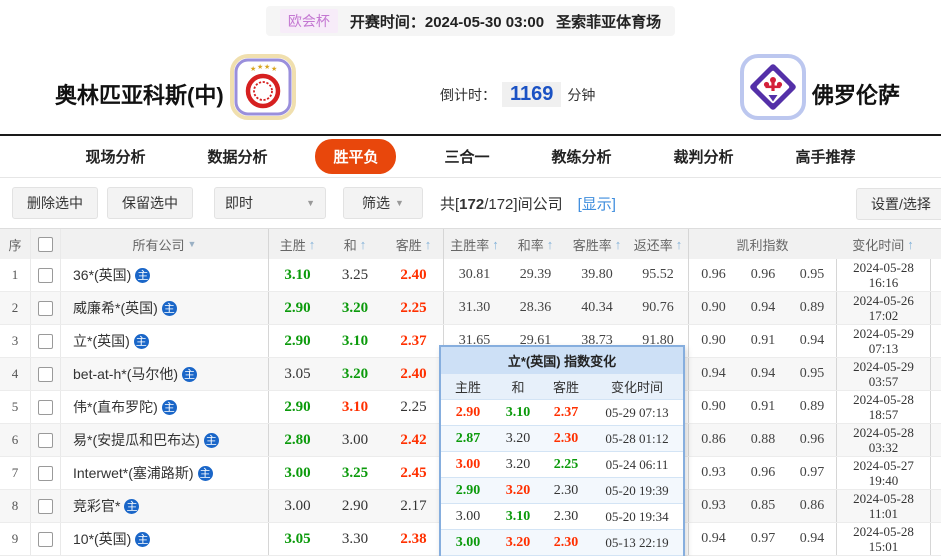  Describe the element at coordinates (637, 490) in the screenshot. I see `popup-time-cell: 05-20 19:39` at that location.